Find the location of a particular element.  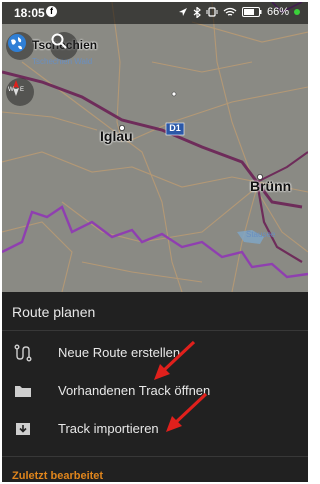

import-icon is located at coordinates (23, 429).